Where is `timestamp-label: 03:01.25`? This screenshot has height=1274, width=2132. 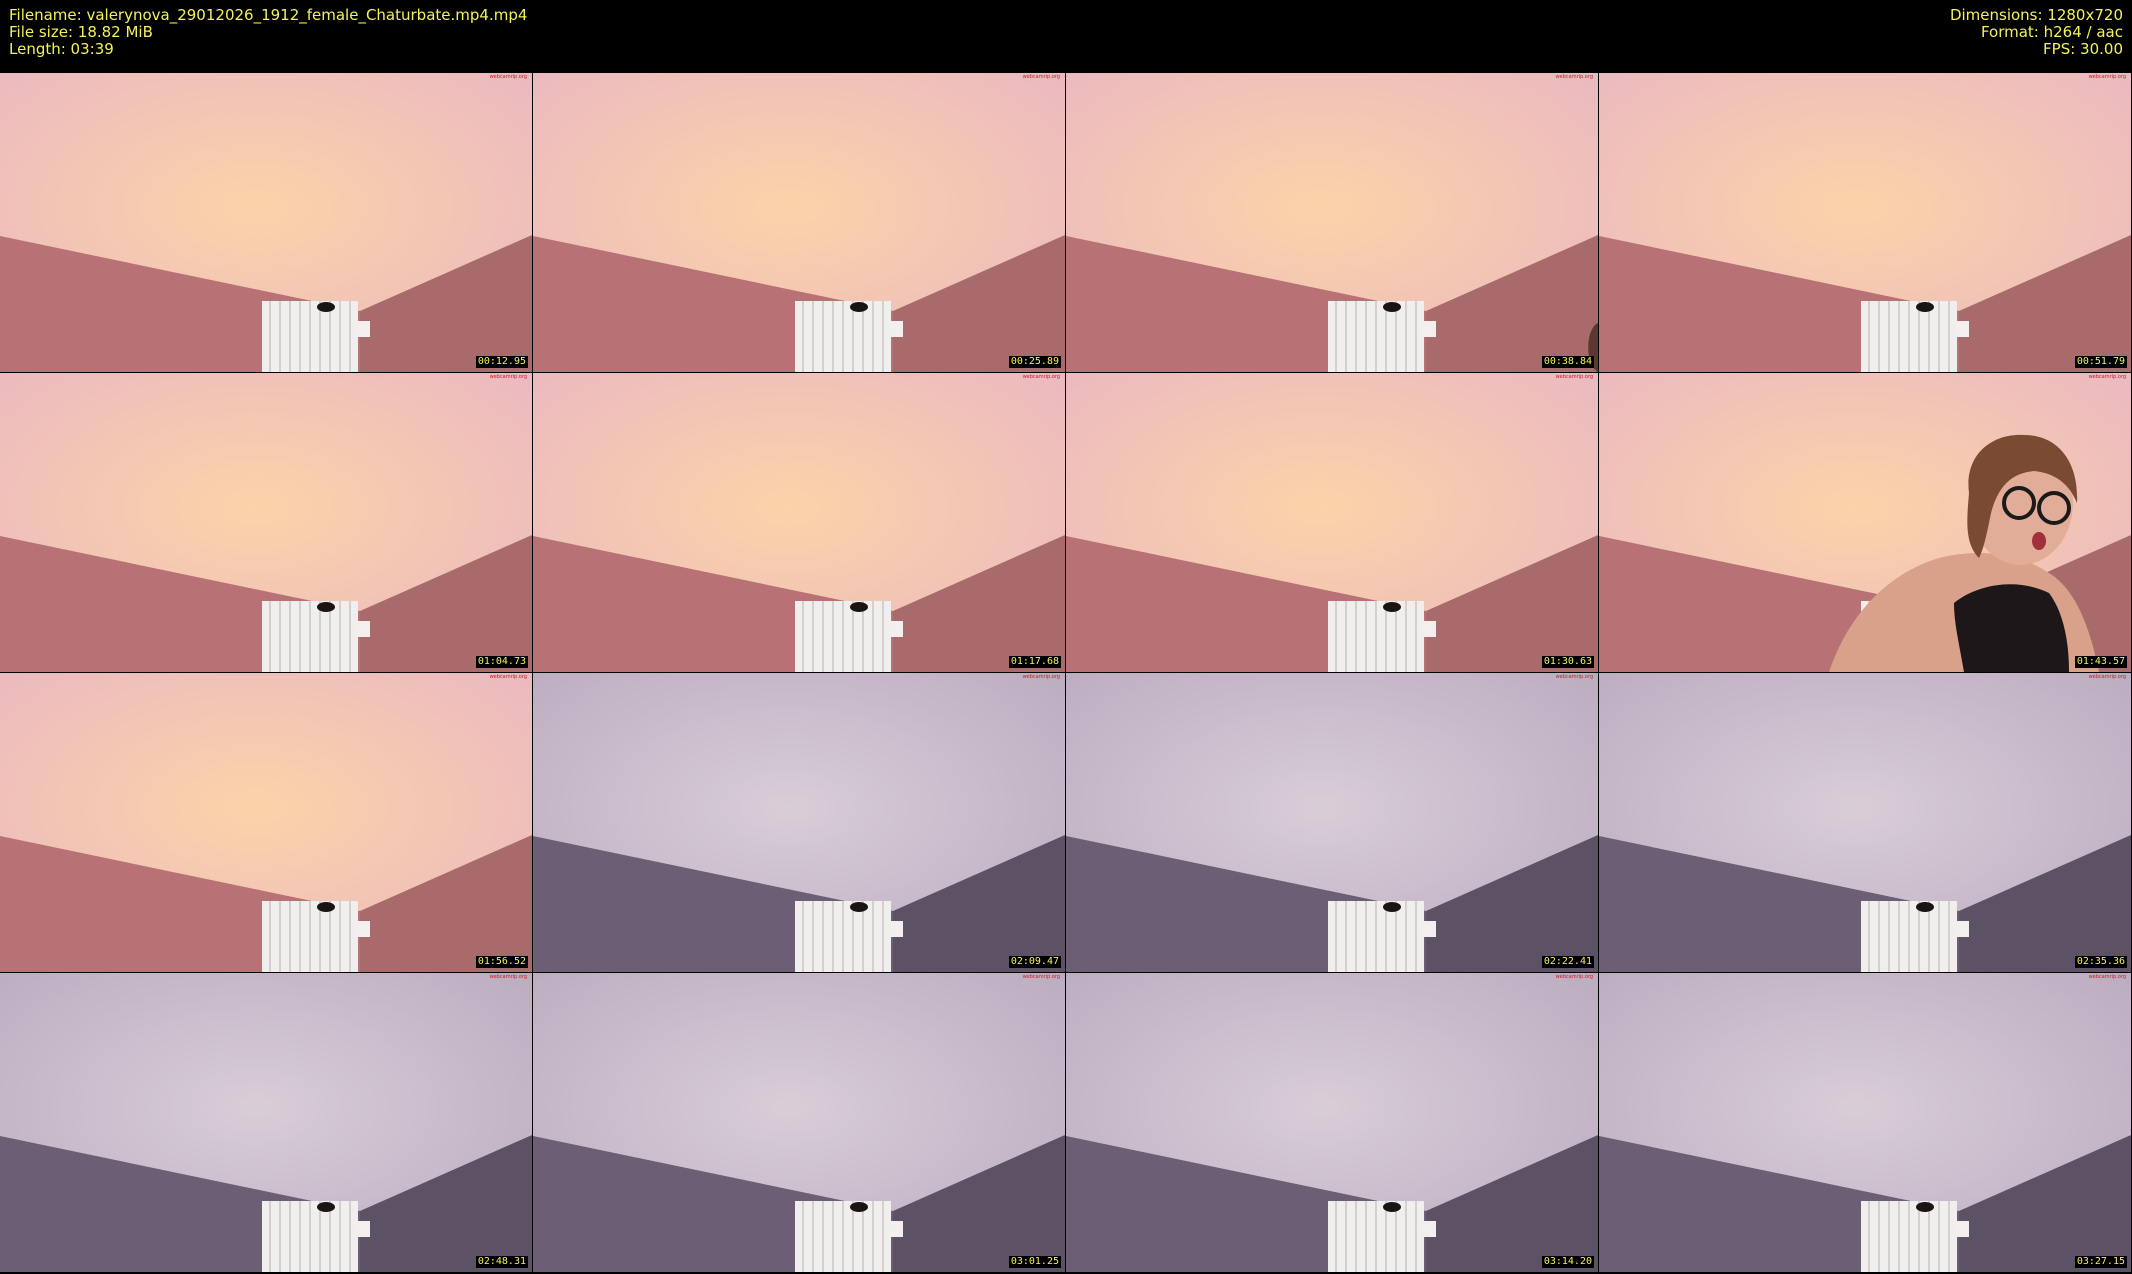
timestamp-label: 03:01.25 is located at coordinates (1034, 1262).